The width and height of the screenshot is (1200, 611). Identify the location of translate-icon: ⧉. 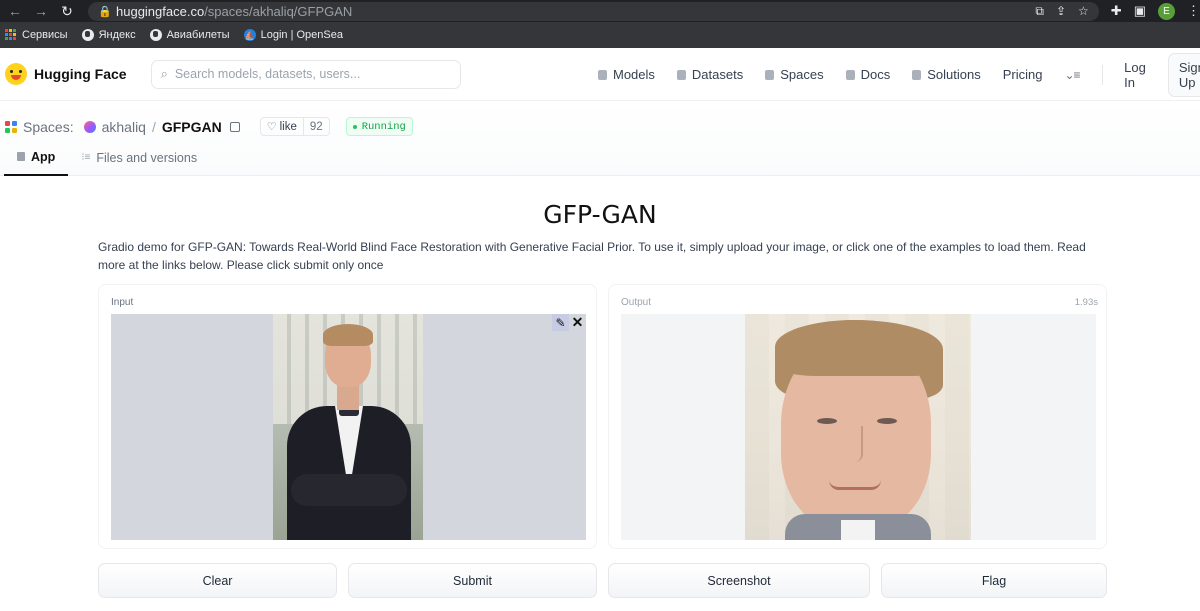
(1039, 11).